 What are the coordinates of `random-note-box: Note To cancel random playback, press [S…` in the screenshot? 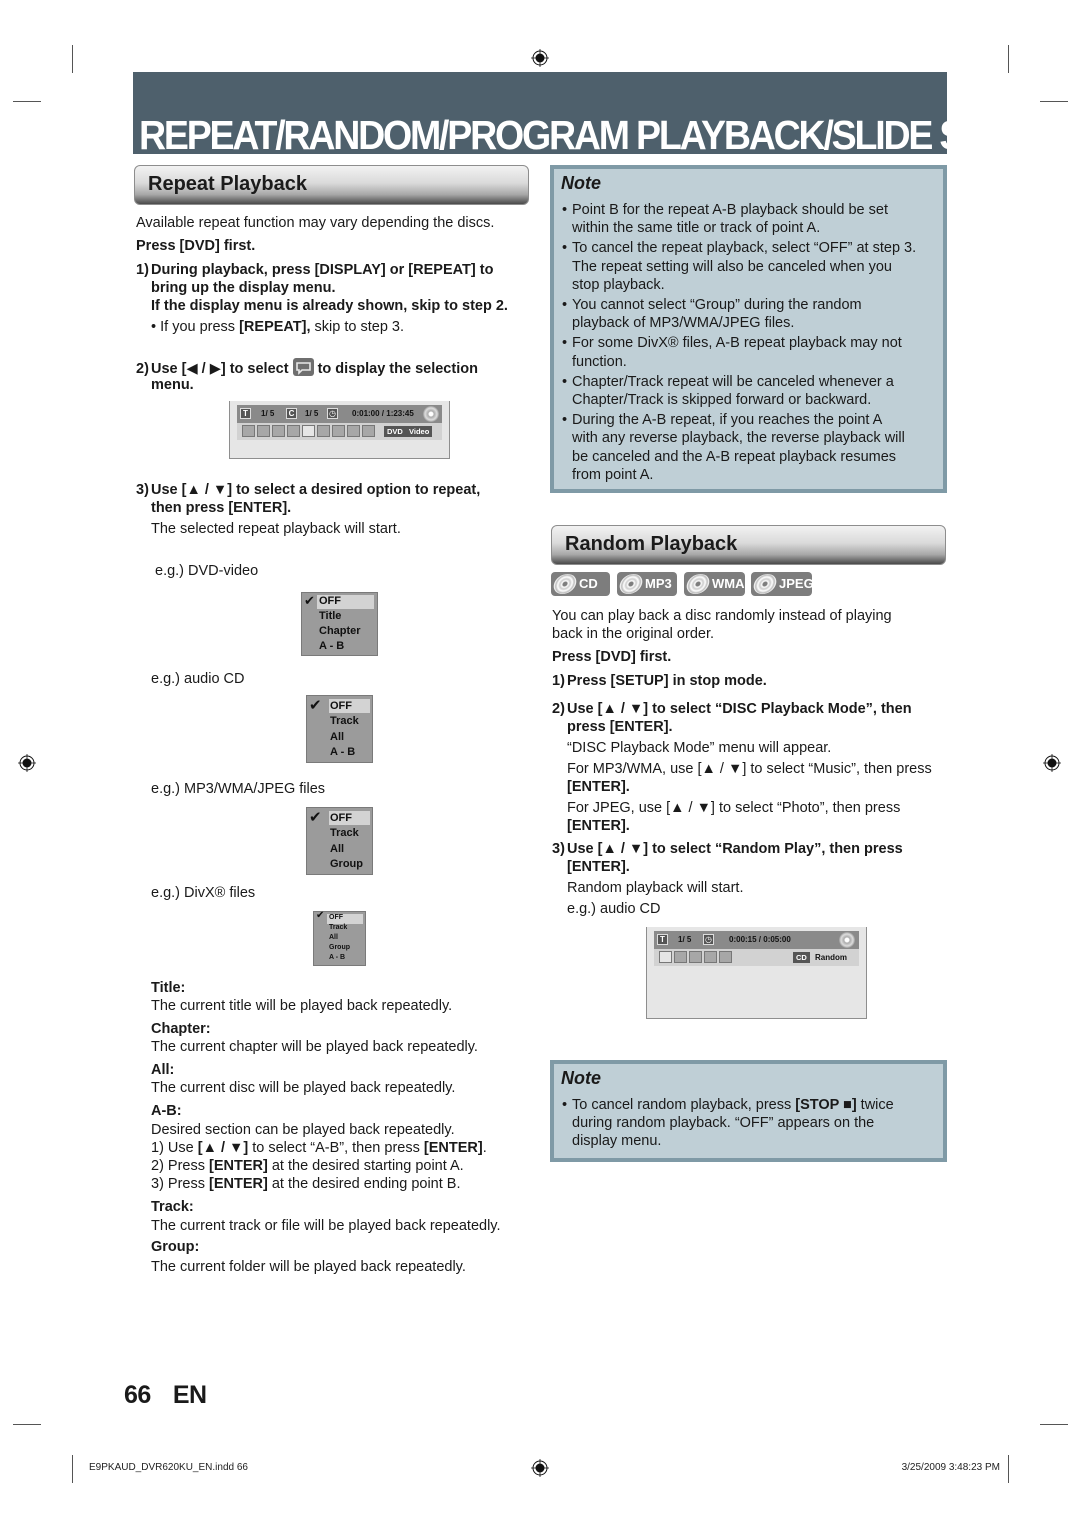 It's located at (748, 1111).